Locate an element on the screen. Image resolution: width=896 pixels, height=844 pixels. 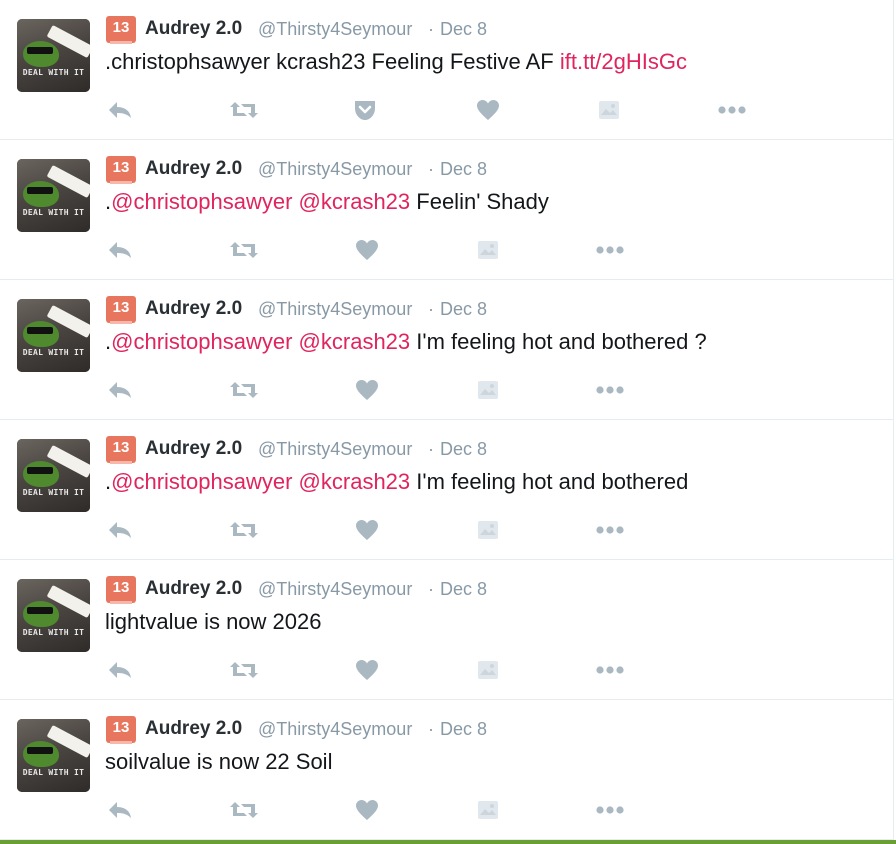
tweet-text: lightvalue is now 2026 is located at coordinates (213, 622).